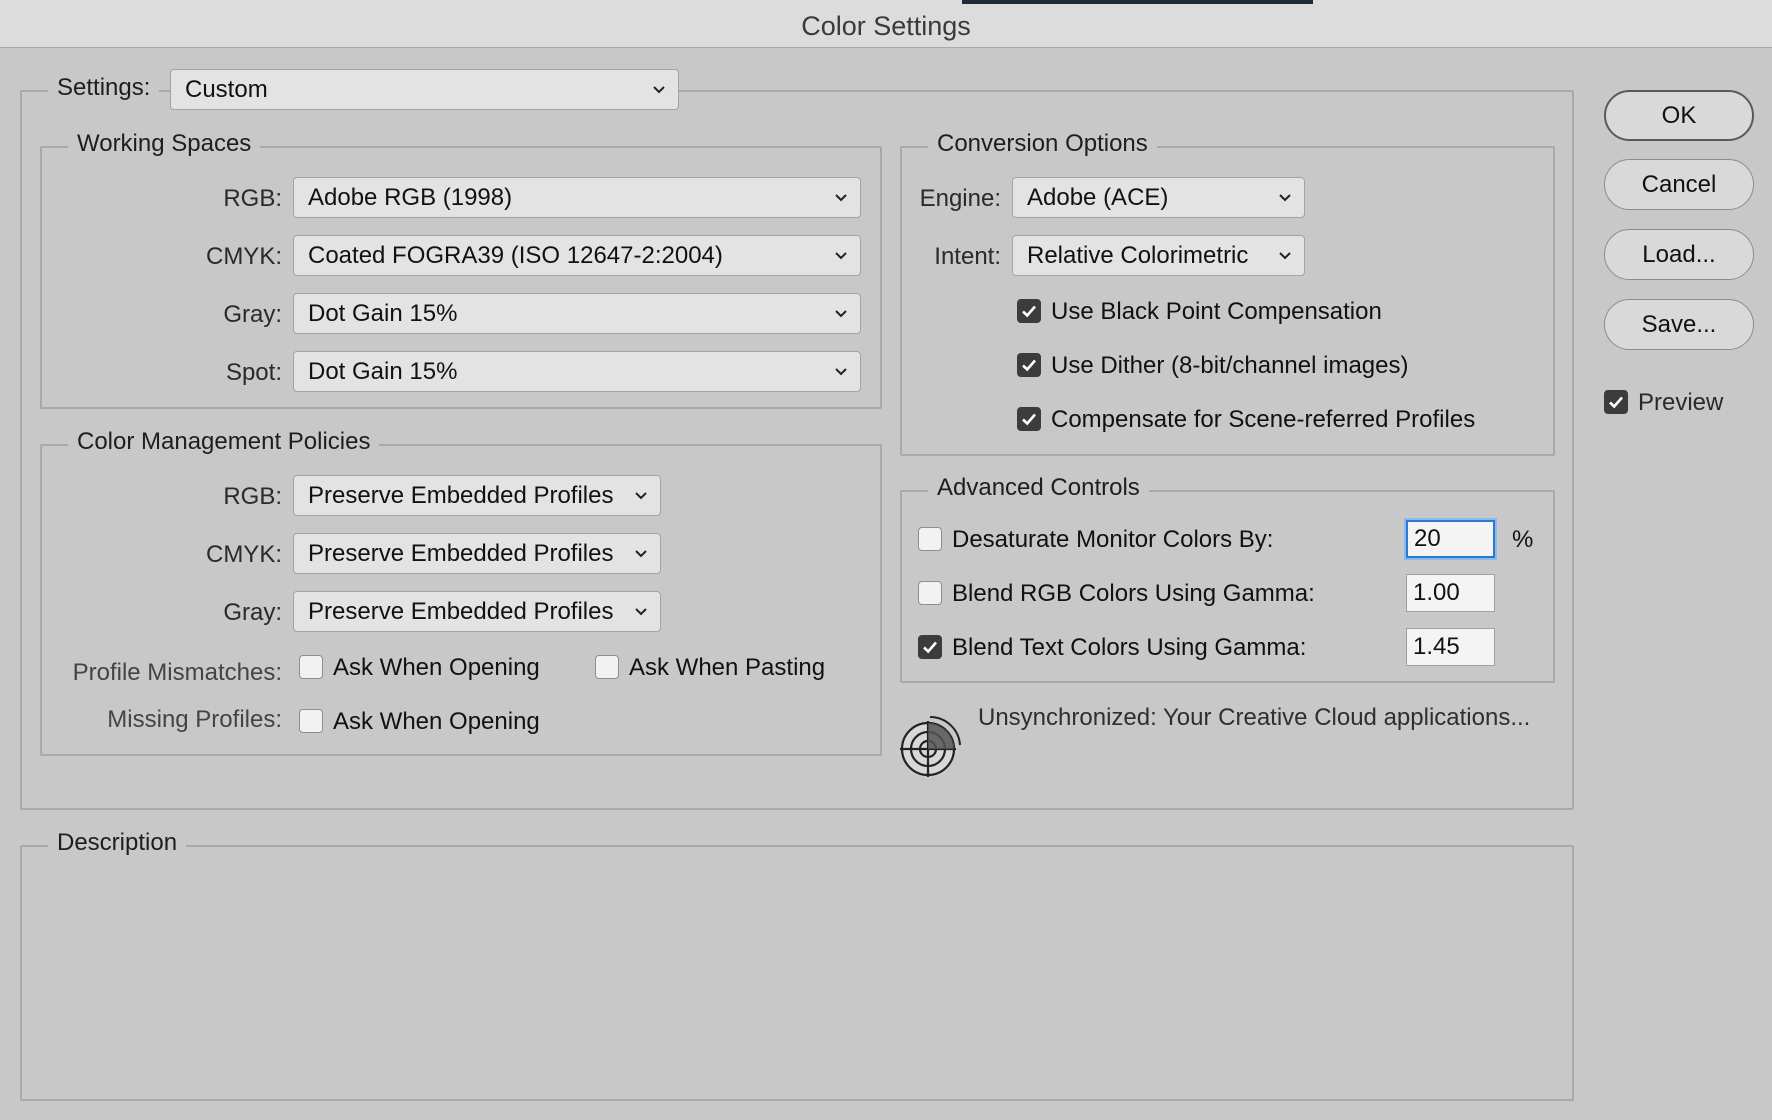  Describe the element at coordinates (436, 668) in the screenshot. I see `mismatch-ask-opening-label: Ask When Opening` at that location.